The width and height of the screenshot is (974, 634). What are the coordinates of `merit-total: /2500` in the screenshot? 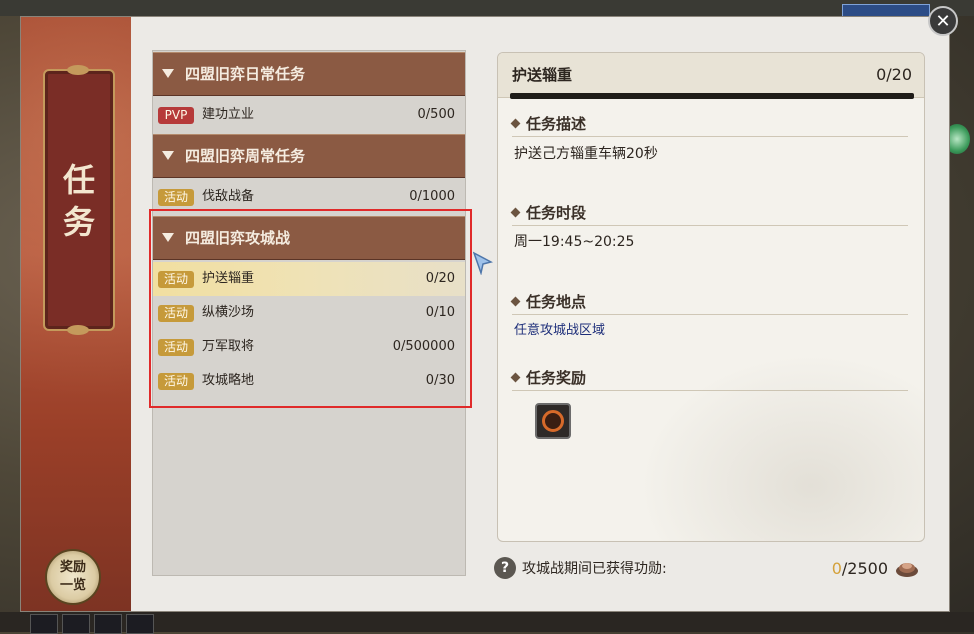 It's located at (864, 568).